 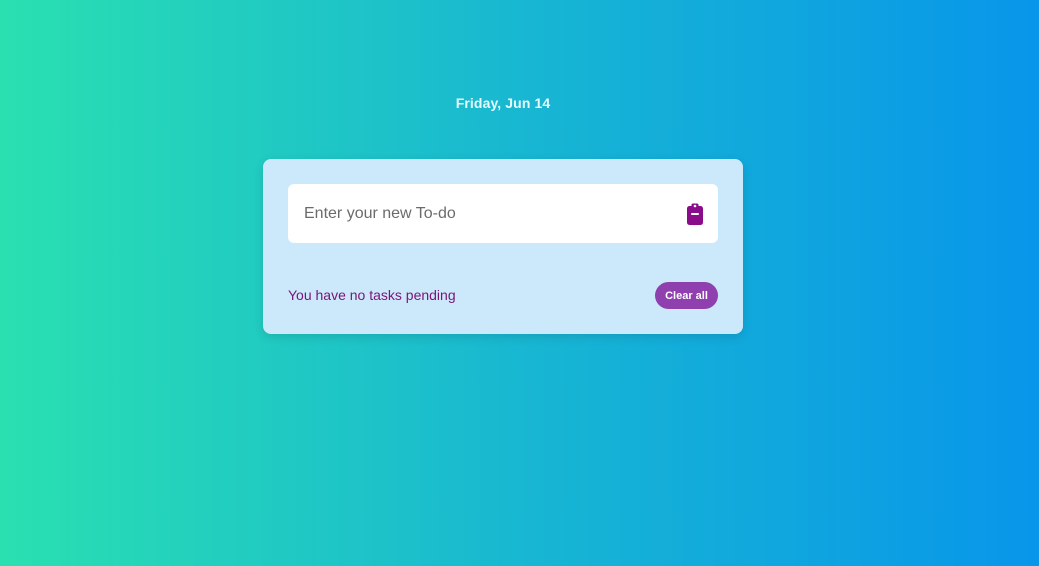 I want to click on todo-input-wrapper, so click(x=503, y=213).